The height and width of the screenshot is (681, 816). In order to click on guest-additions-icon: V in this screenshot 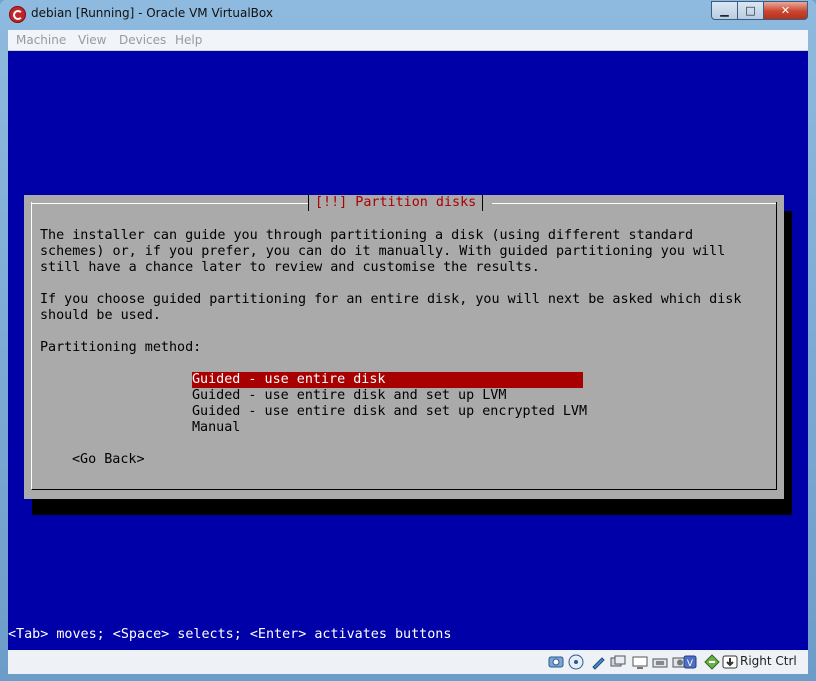, I will do `click(690, 662)`.